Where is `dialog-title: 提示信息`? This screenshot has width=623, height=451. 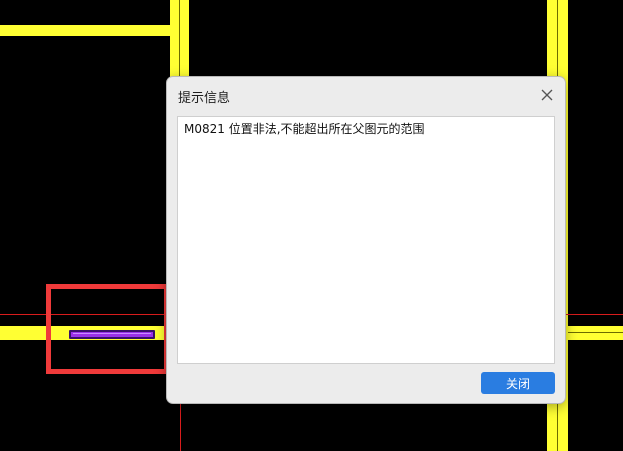
dialog-title: 提示信息 is located at coordinates (204, 98).